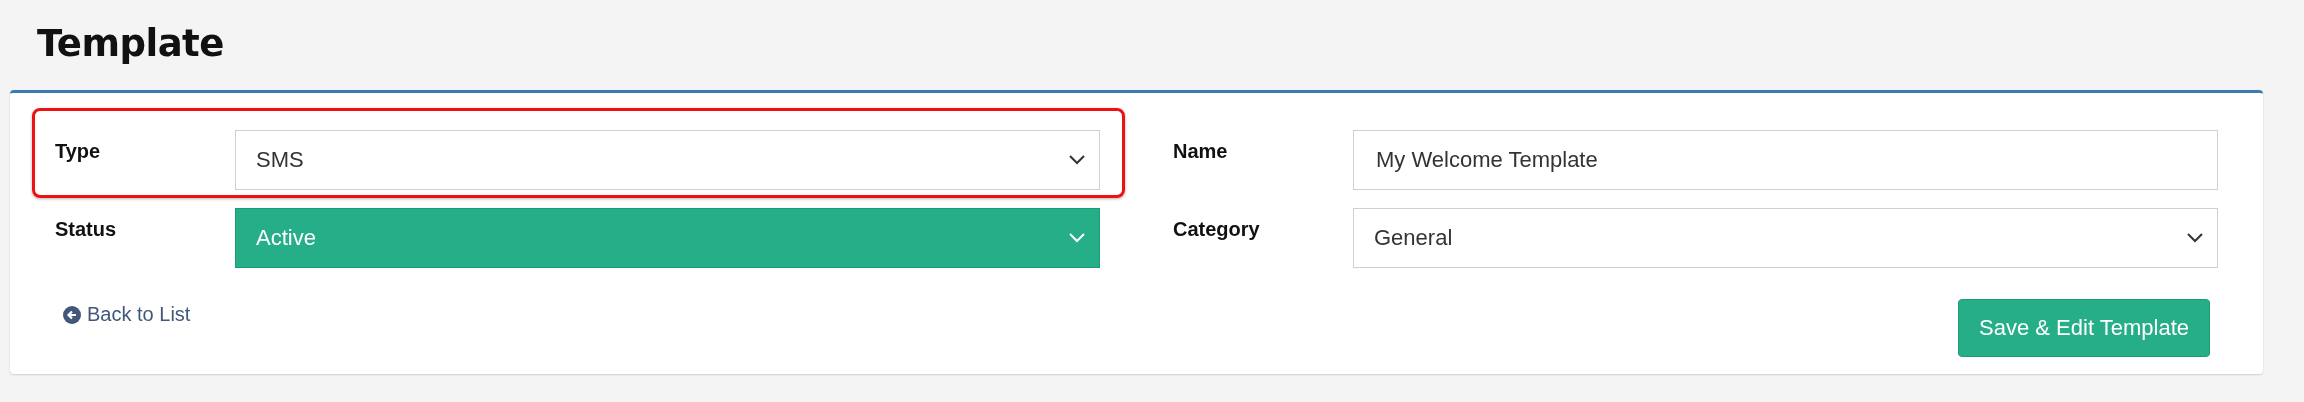  What do you see at coordinates (86, 229) in the screenshot?
I see `field-label: Status` at bounding box center [86, 229].